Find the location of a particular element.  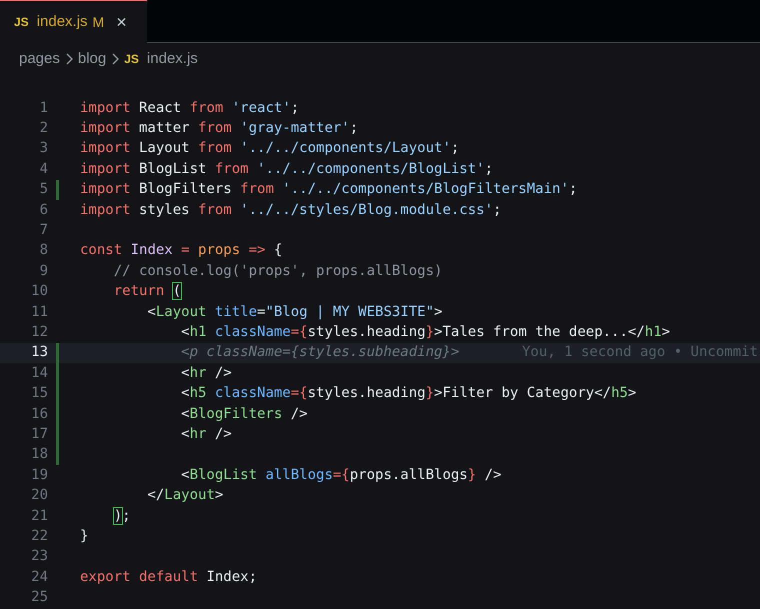

code-line: // console.log('props', props.allBlogs) is located at coordinates (277, 271).